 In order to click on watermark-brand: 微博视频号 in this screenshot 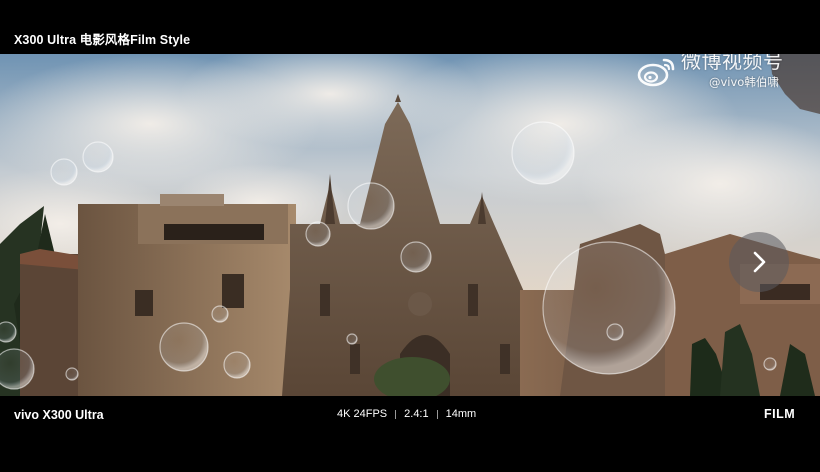, I will do `click(732, 63)`.